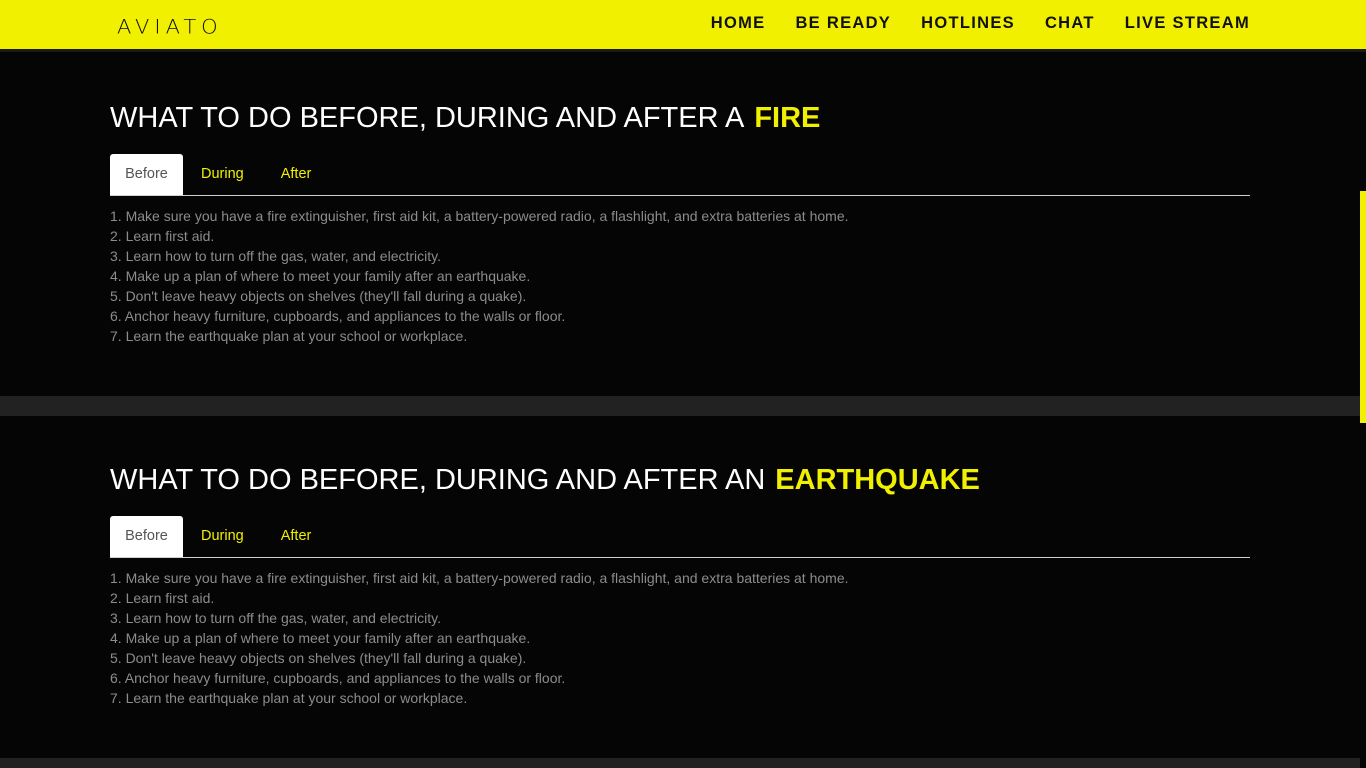 This screenshot has height=768, width=1366. I want to click on nav-hotlines: HOTLINES, so click(968, 23).